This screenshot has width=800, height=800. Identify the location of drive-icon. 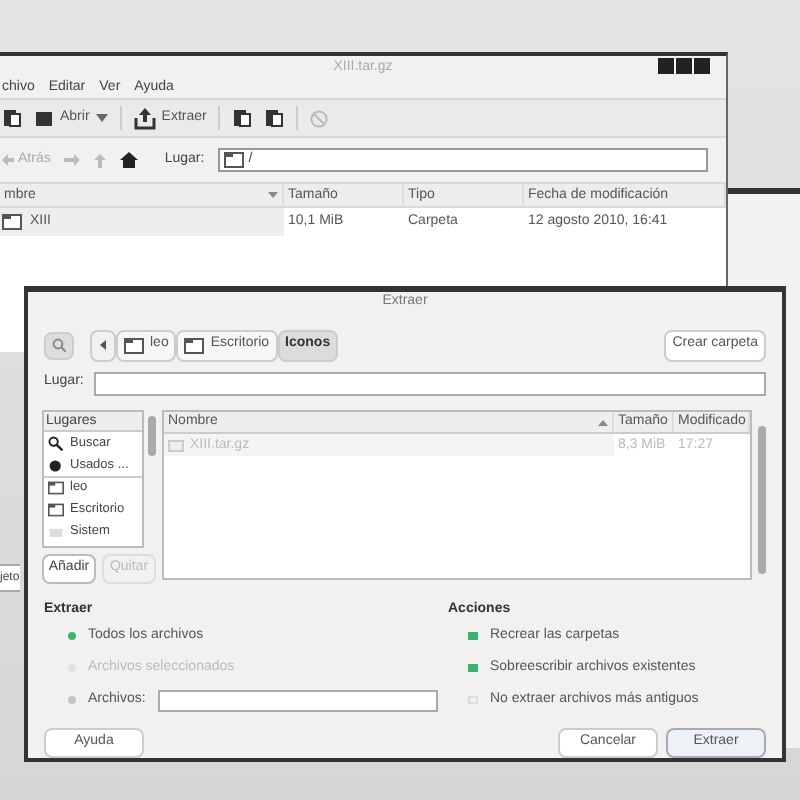
(56, 531).